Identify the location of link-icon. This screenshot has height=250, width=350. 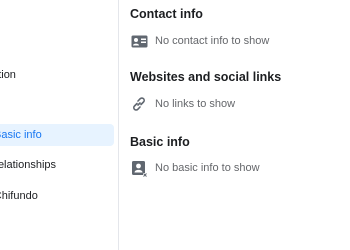
(139, 104).